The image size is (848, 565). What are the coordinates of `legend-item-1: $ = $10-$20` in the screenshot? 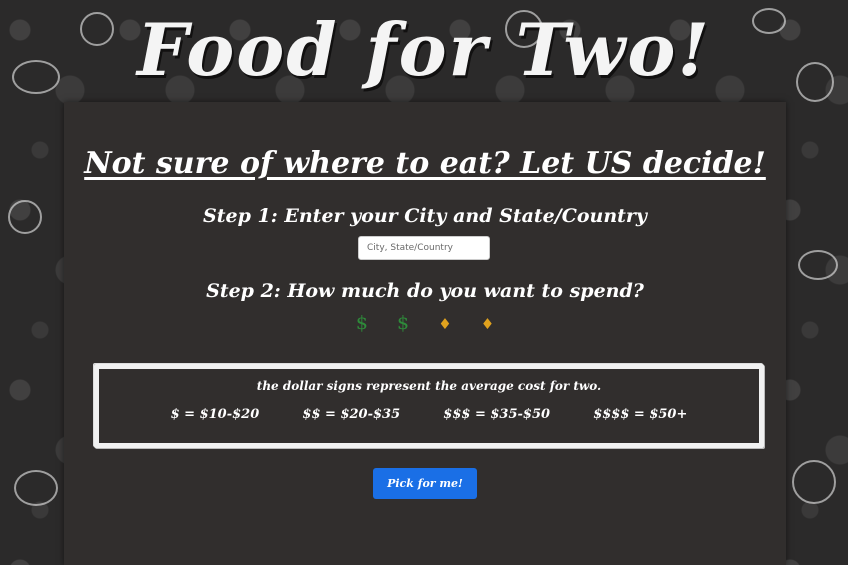 It's located at (215, 414).